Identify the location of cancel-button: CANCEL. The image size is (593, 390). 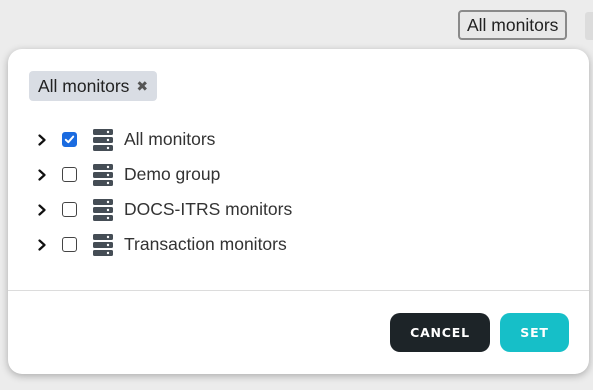
(440, 332).